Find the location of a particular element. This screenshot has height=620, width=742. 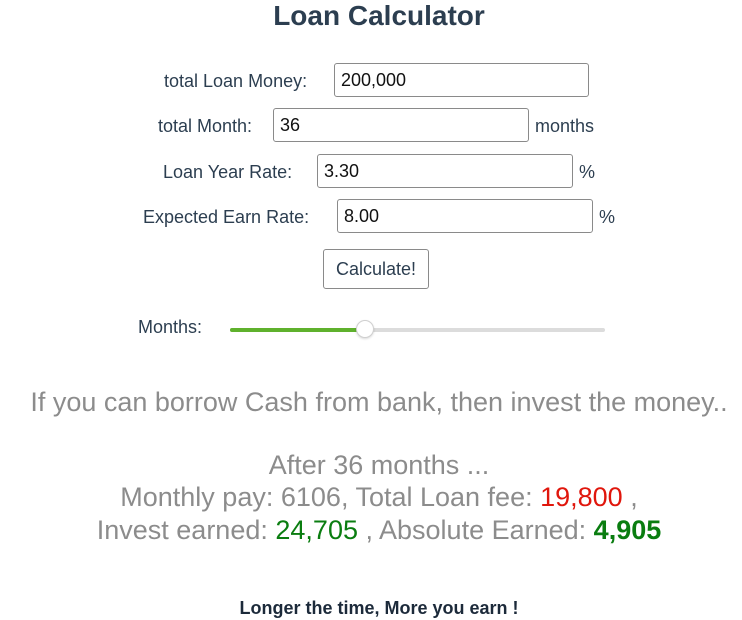

total-month-row: total Month: months is located at coordinates (371, 126).